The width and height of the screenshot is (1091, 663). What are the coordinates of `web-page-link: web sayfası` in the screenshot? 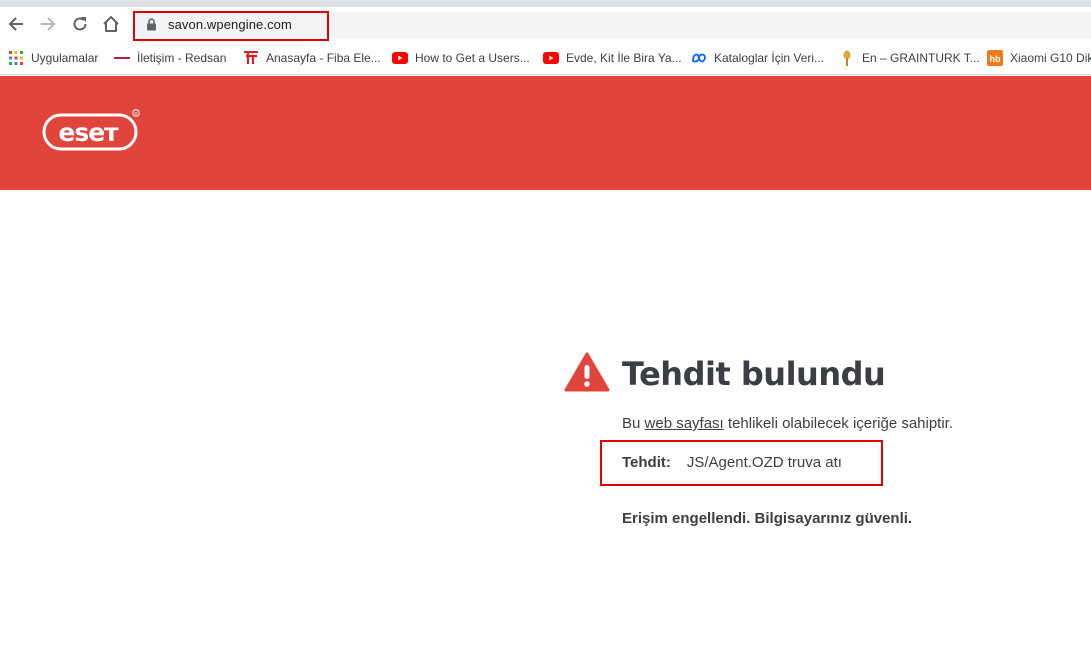 It's located at (684, 423).